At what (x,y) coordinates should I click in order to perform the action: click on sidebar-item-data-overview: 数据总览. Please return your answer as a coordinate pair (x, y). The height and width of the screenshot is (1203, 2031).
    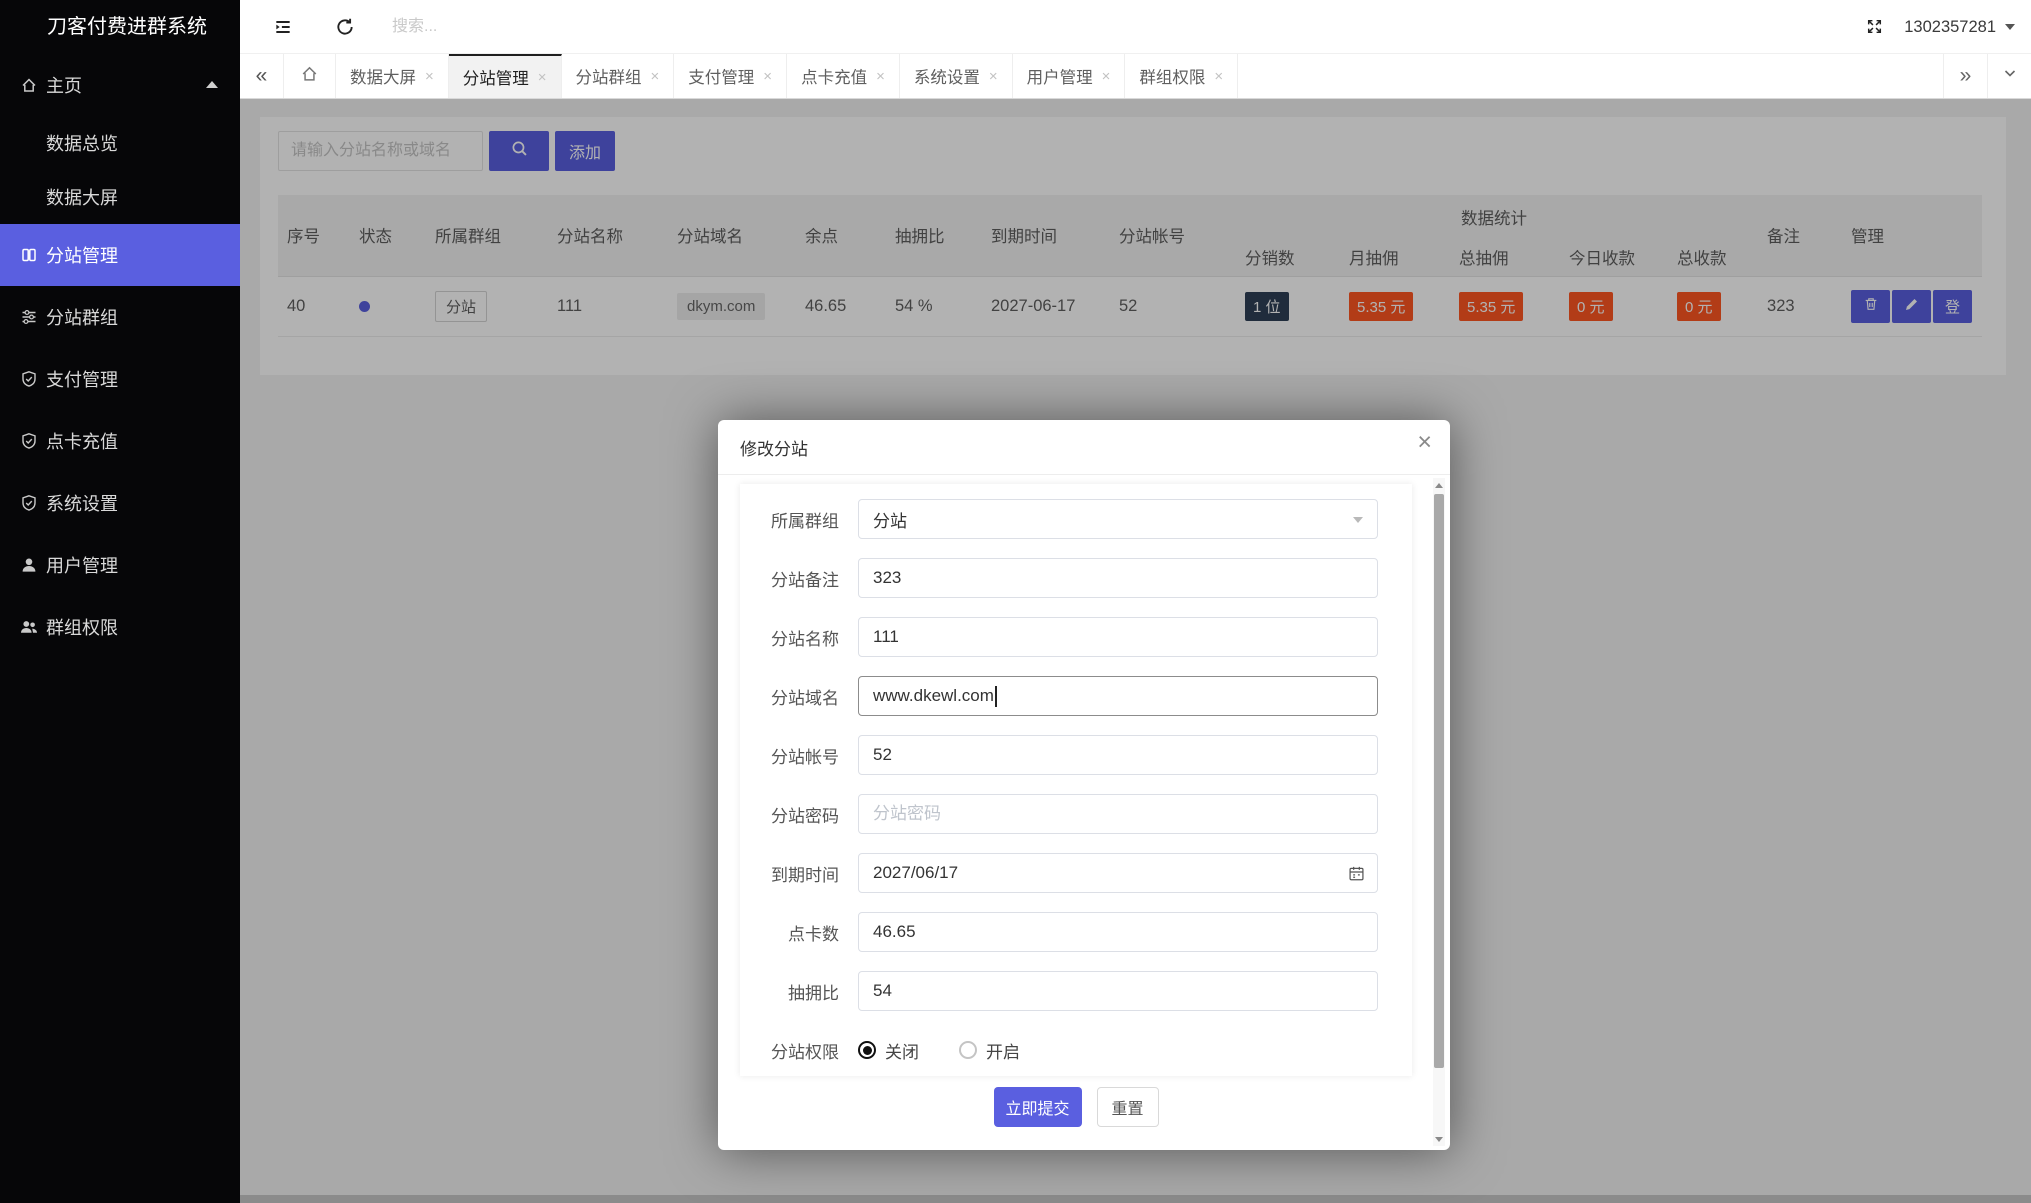
    Looking at the image, I should click on (120, 143).